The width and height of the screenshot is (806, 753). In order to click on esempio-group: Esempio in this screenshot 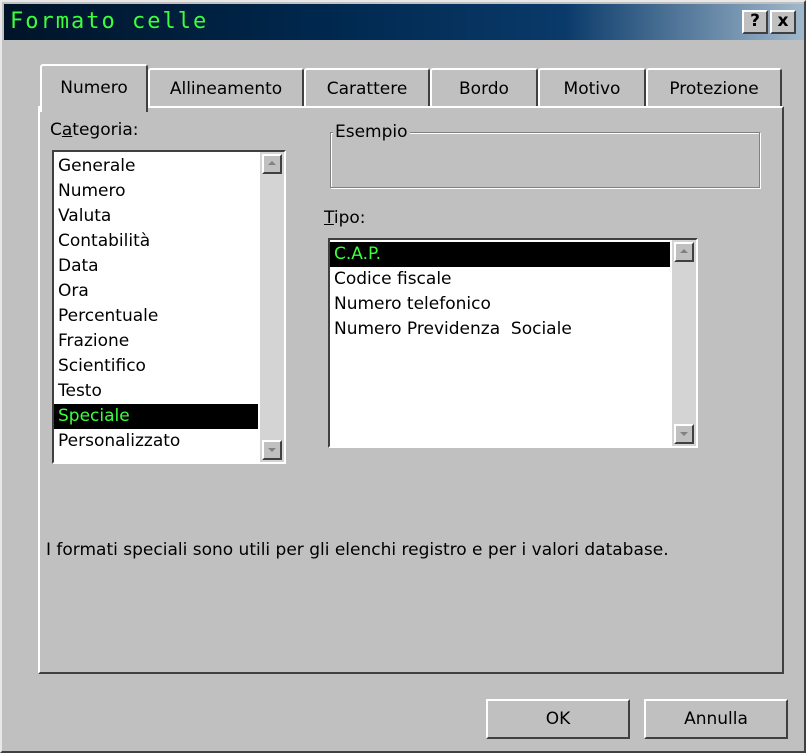, I will do `click(545, 154)`.